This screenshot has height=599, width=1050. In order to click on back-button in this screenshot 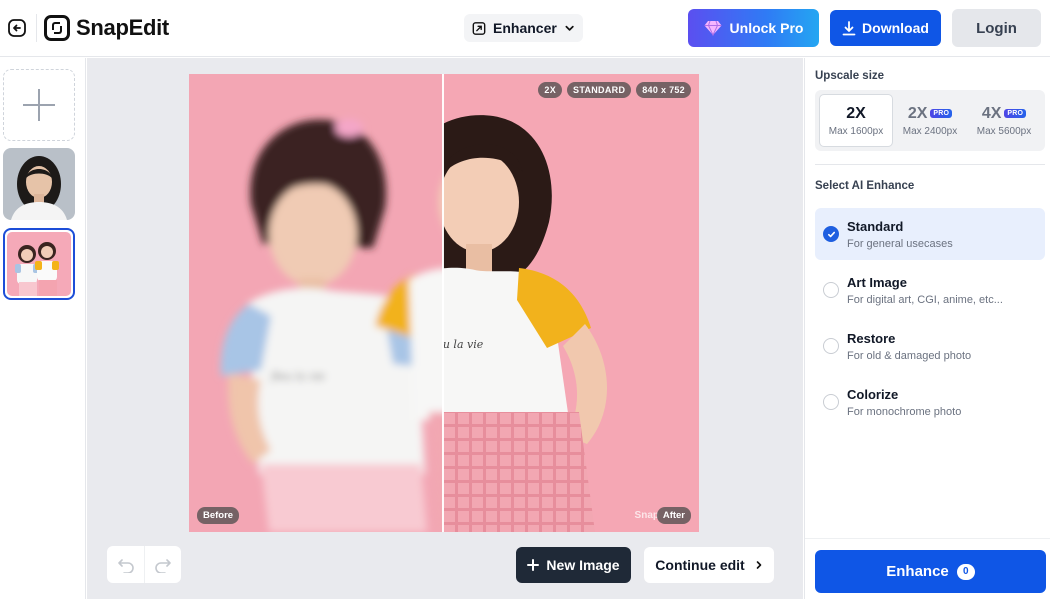, I will do `click(17, 28)`.